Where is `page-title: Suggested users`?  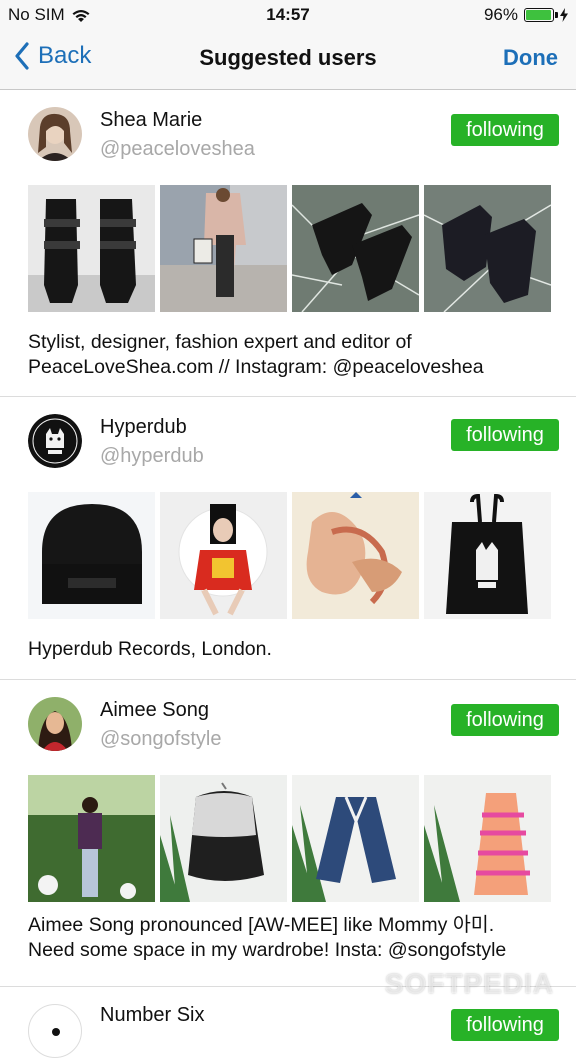 page-title: Suggested users is located at coordinates (288, 57).